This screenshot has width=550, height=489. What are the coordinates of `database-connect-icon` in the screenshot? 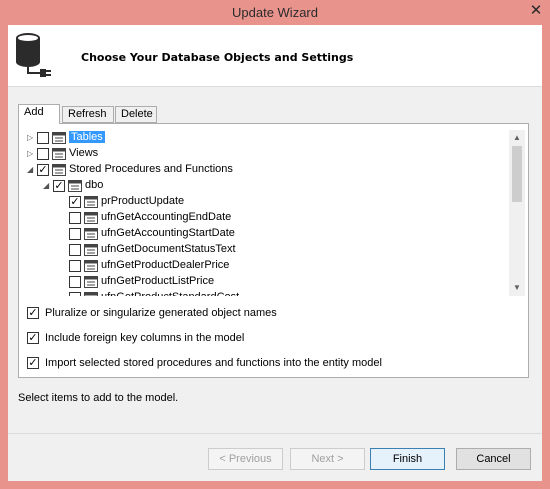 It's located at (33, 55).